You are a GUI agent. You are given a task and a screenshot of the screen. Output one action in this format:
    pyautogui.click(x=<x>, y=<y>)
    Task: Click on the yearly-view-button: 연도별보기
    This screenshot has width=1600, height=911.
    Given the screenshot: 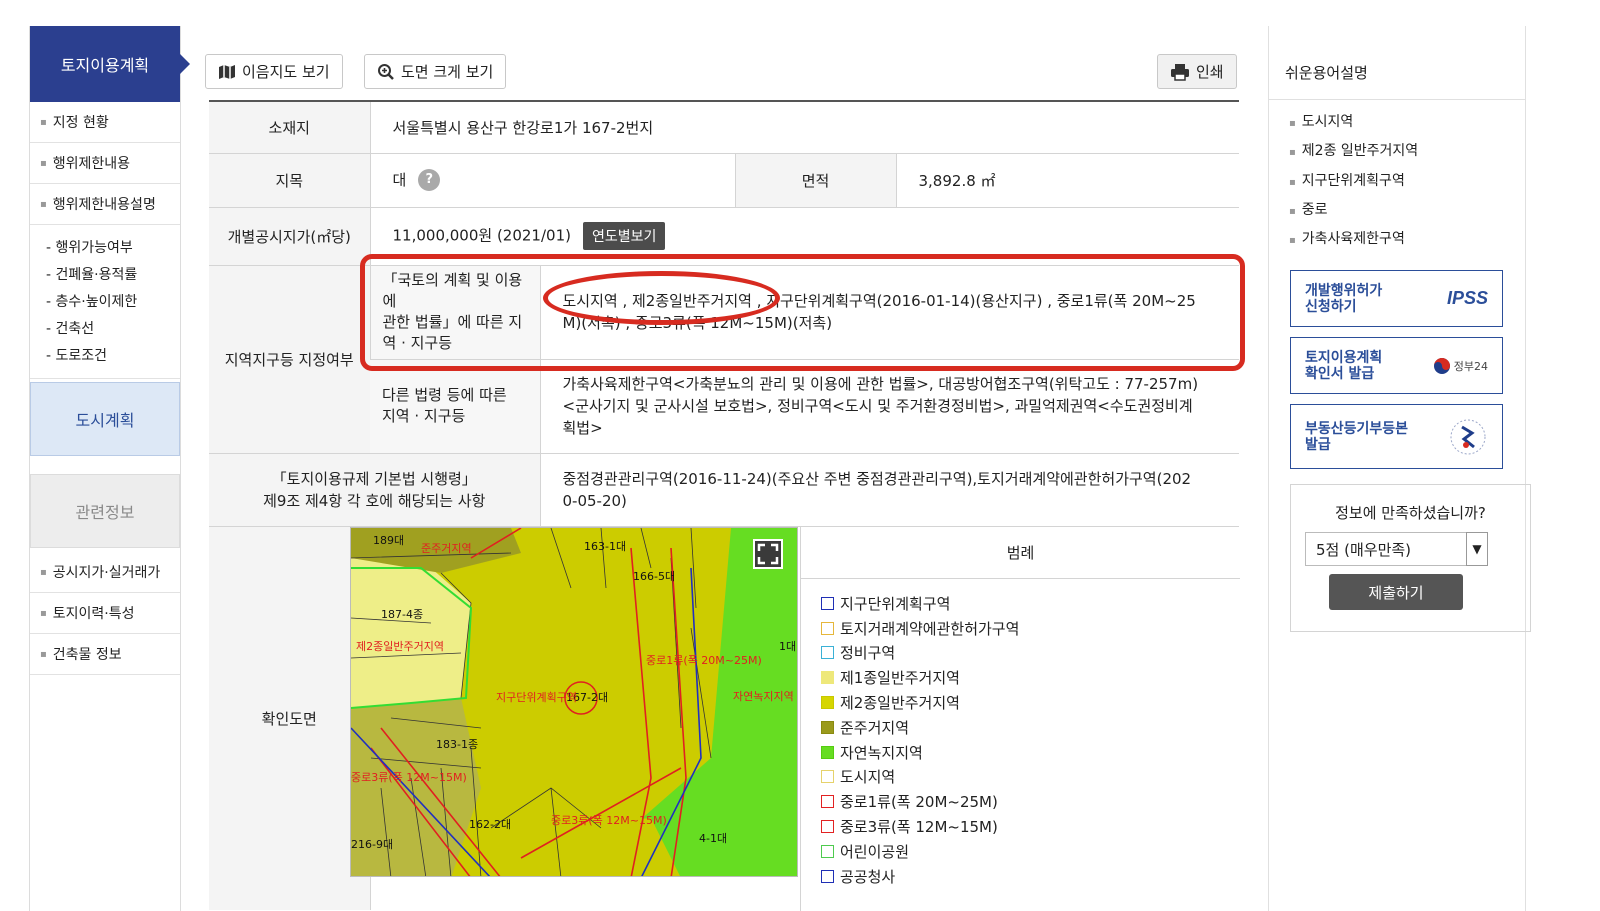 What is the action you would take?
    pyautogui.click(x=624, y=236)
    